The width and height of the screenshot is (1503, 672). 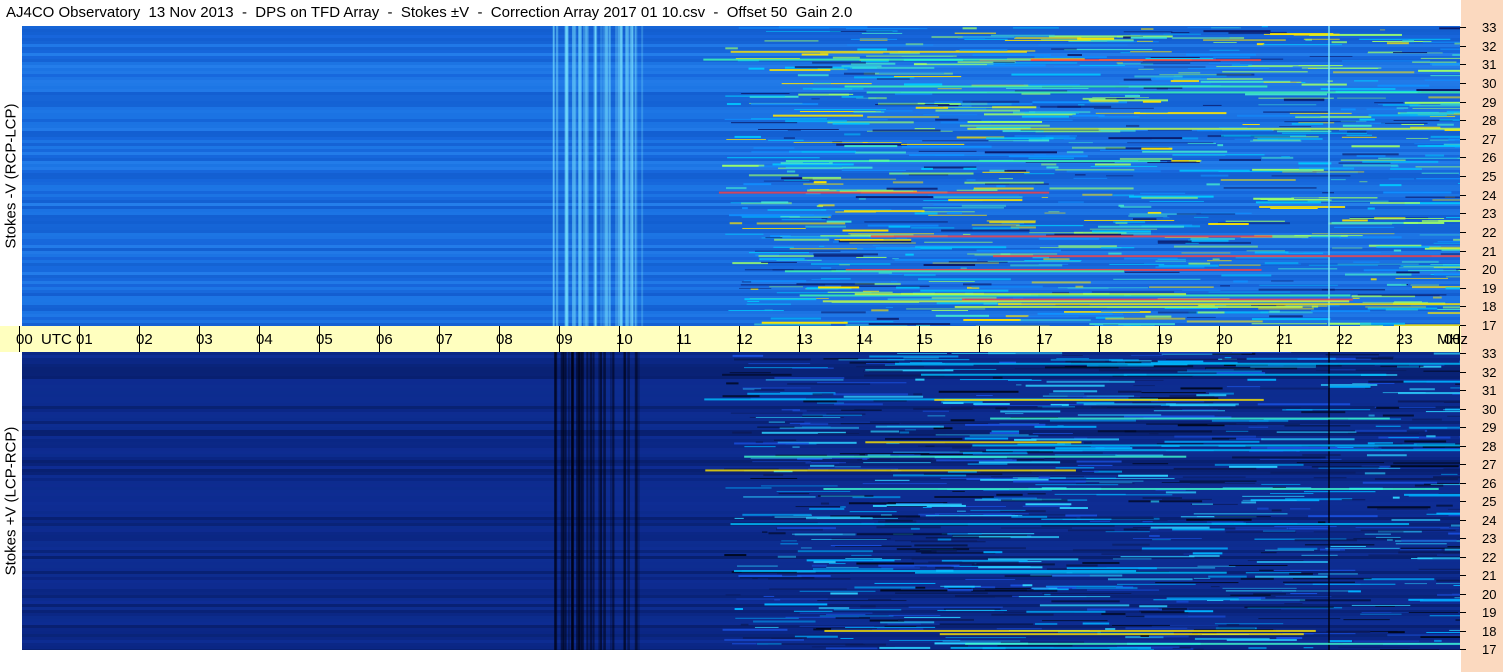 What do you see at coordinates (1489, 288) in the screenshot?
I see `freq-label: 19` at bounding box center [1489, 288].